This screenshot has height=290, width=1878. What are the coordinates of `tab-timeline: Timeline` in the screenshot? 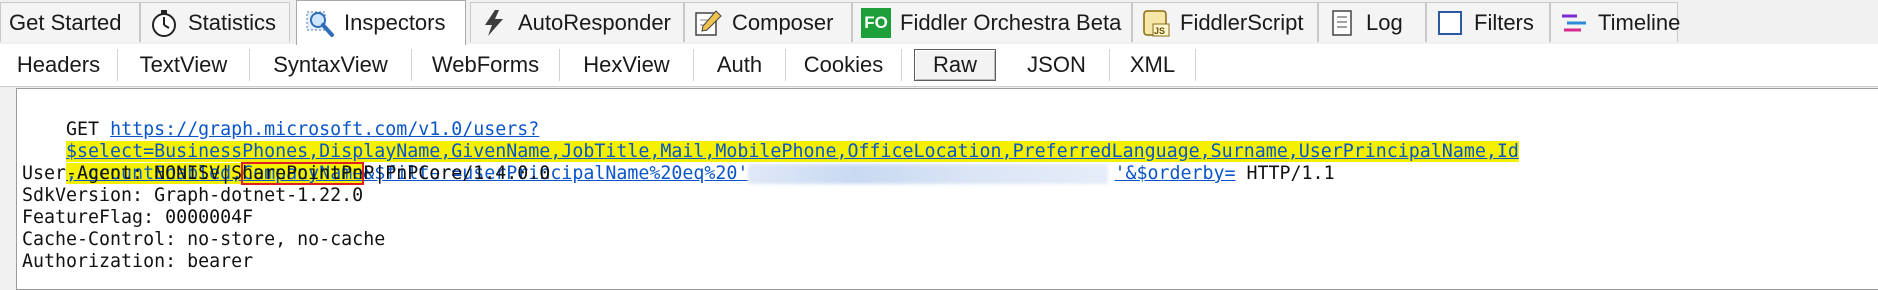 It's located at (1615, 22).